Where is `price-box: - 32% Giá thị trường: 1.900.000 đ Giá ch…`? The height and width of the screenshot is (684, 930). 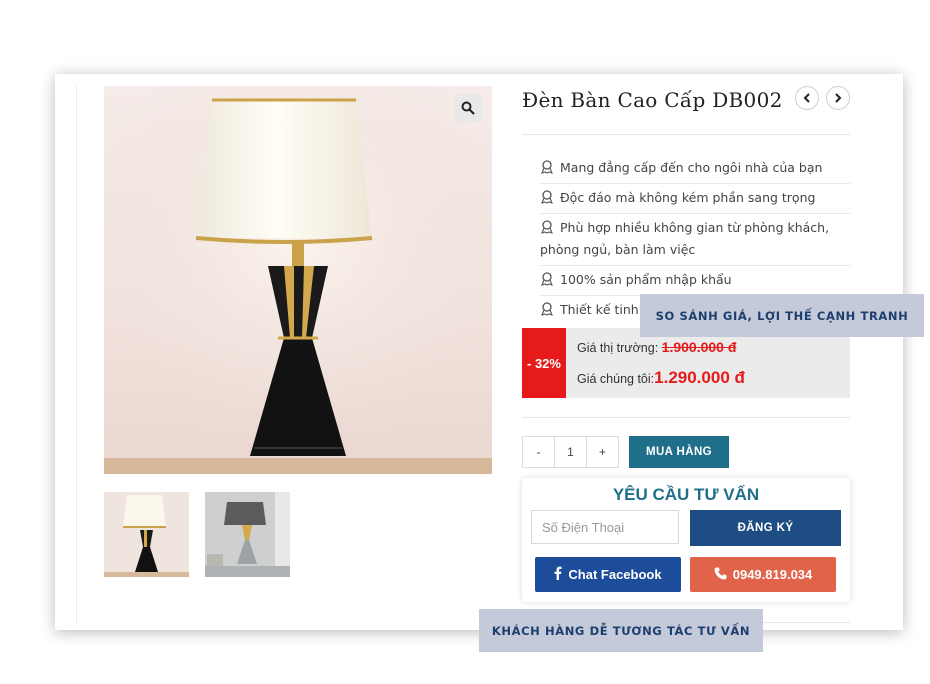
price-box: - 32% Giá thị trường: 1.900.000 đ Giá ch… is located at coordinates (686, 363).